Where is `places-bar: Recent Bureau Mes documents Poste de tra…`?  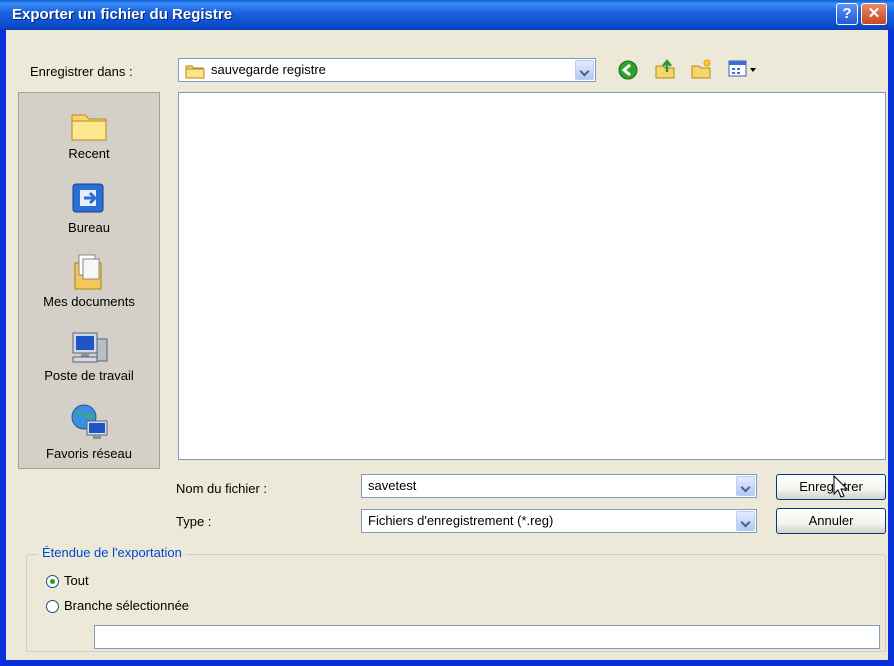
places-bar: Recent Bureau Mes documents Poste de tra… is located at coordinates (89, 280).